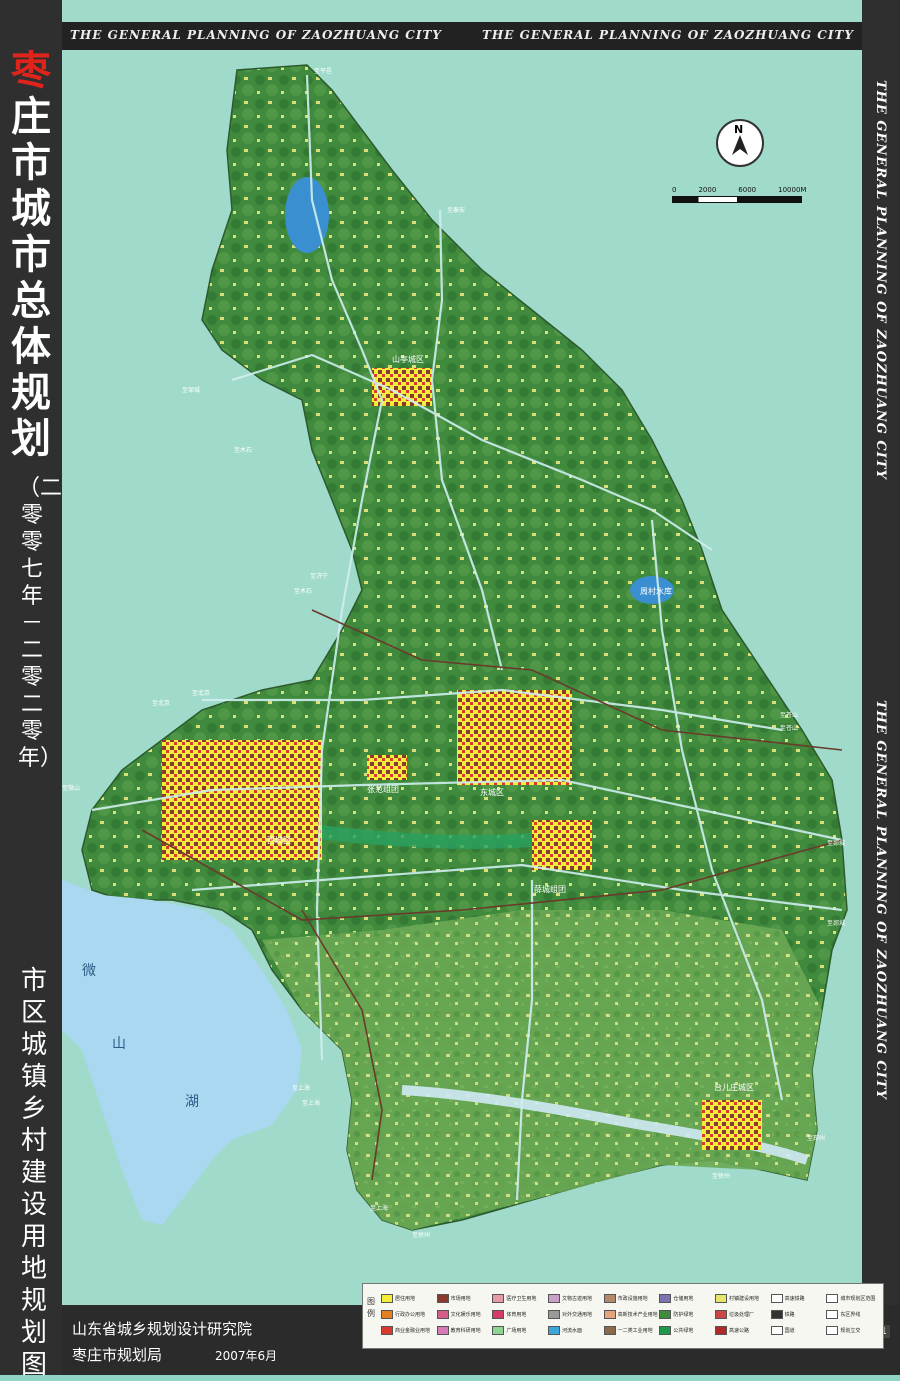 The width and height of the screenshot is (900, 1381). I want to click on label-zhoucun: 周村水库, so click(656, 591).